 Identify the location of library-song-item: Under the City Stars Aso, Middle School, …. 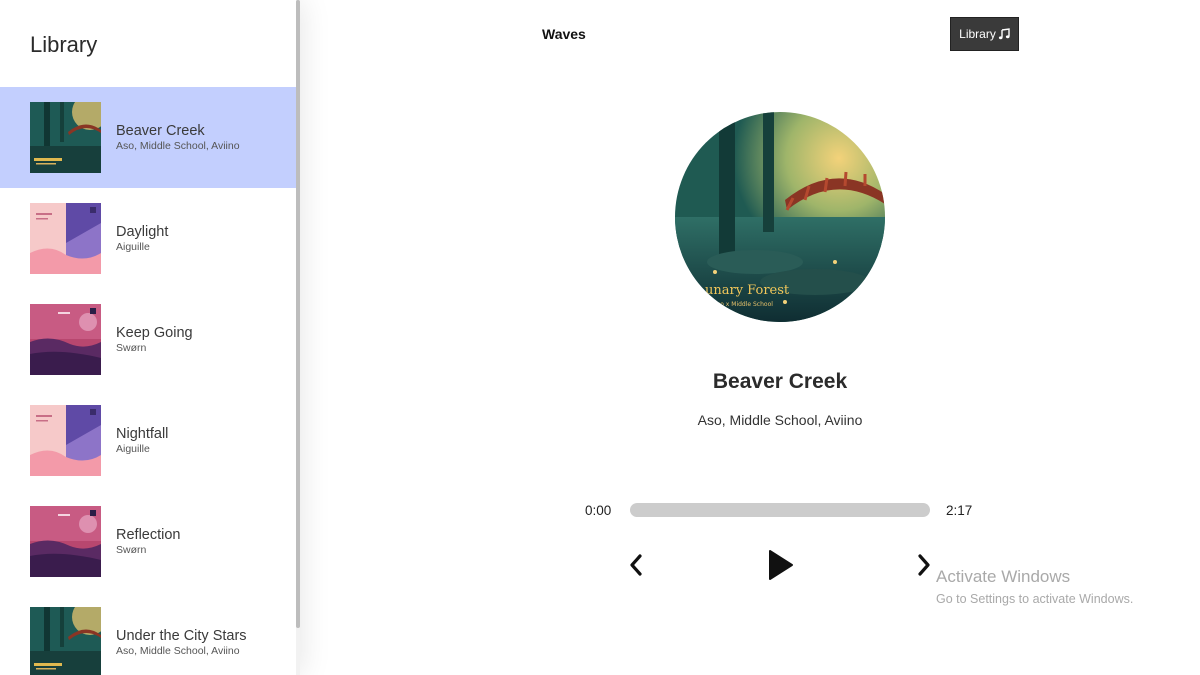
(148, 633).